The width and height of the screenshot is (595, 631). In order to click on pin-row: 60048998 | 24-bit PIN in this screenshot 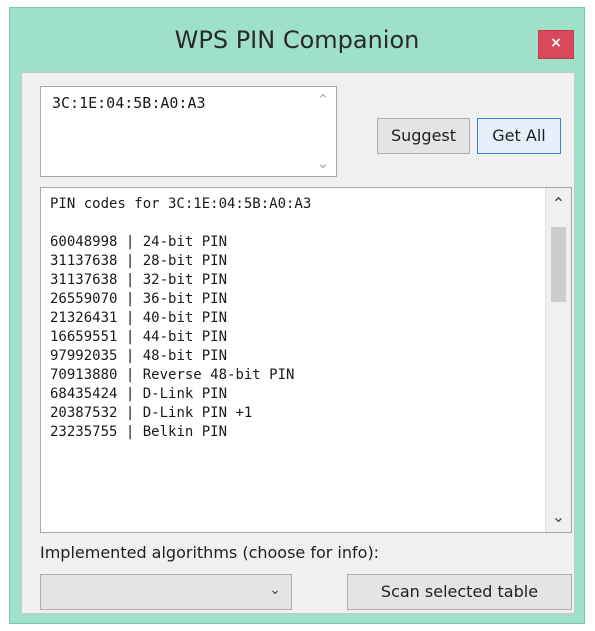, I will do `click(139, 242)`.